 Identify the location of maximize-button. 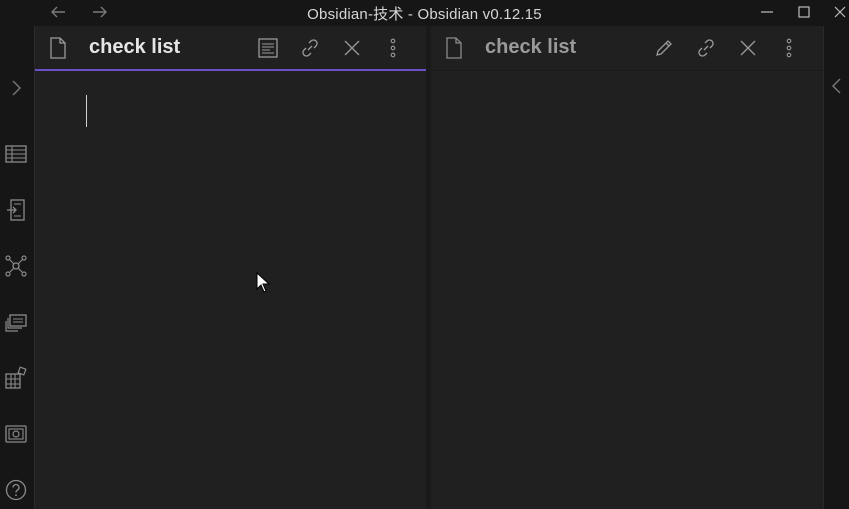
(804, 12).